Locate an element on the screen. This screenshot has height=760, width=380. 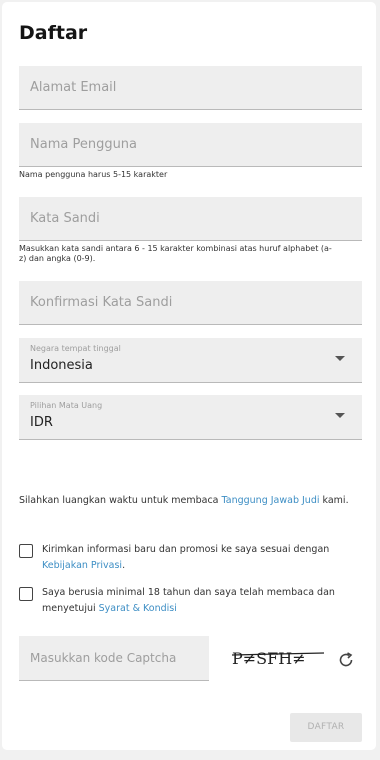
captcha-input: Masukkan kode Captcha is located at coordinates (114, 658).